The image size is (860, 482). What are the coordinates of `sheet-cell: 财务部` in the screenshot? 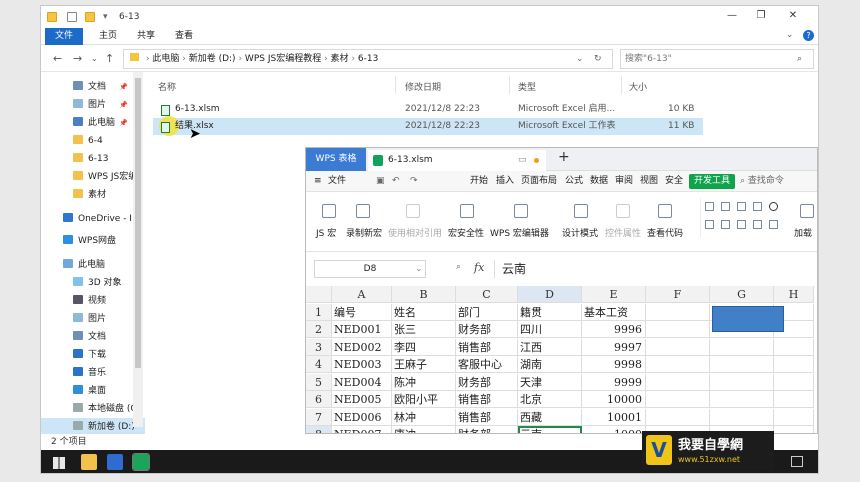 It's located at (487, 382).